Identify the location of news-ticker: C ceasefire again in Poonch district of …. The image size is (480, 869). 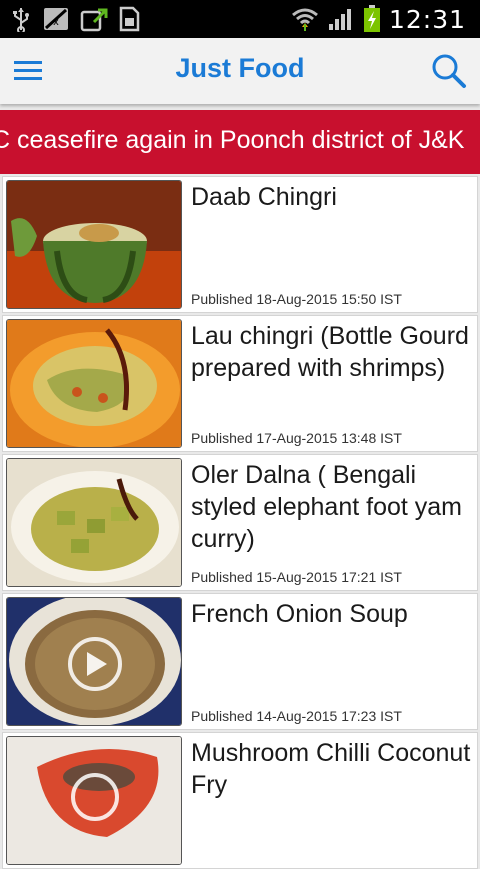
(240, 142).